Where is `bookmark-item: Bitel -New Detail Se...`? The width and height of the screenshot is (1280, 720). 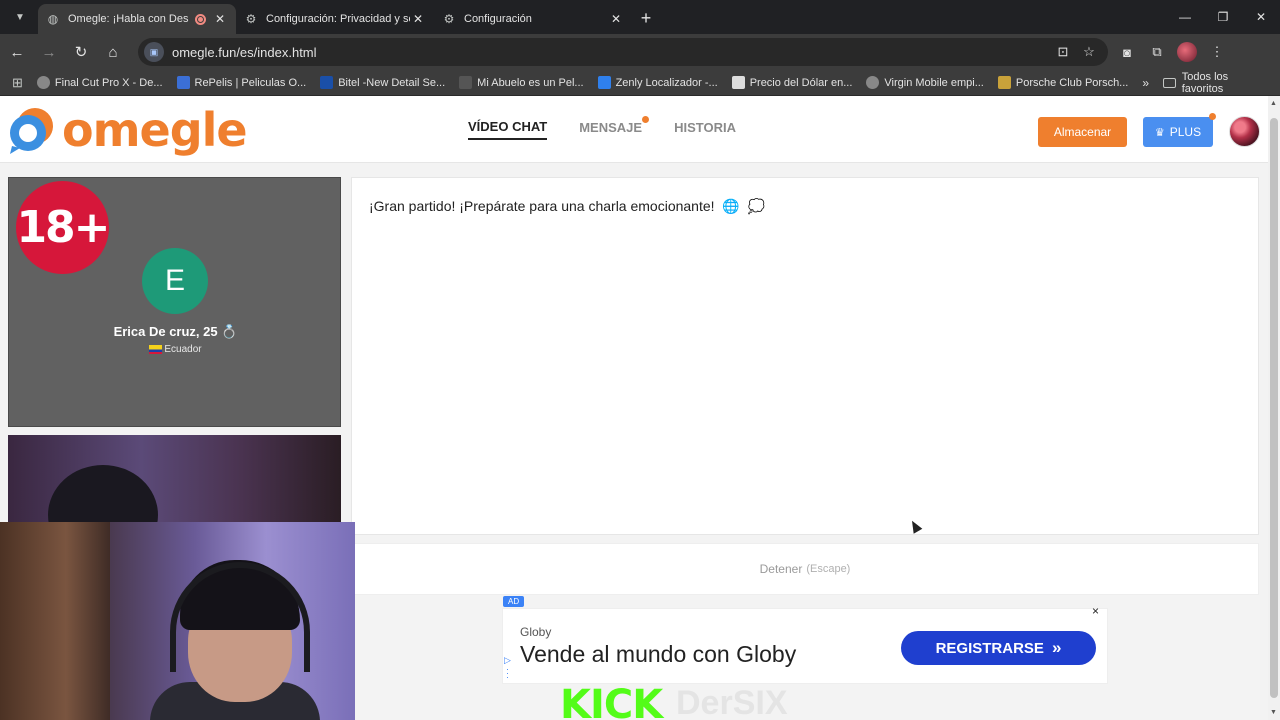 bookmark-item: Bitel -New Detail Se... is located at coordinates (382, 82).